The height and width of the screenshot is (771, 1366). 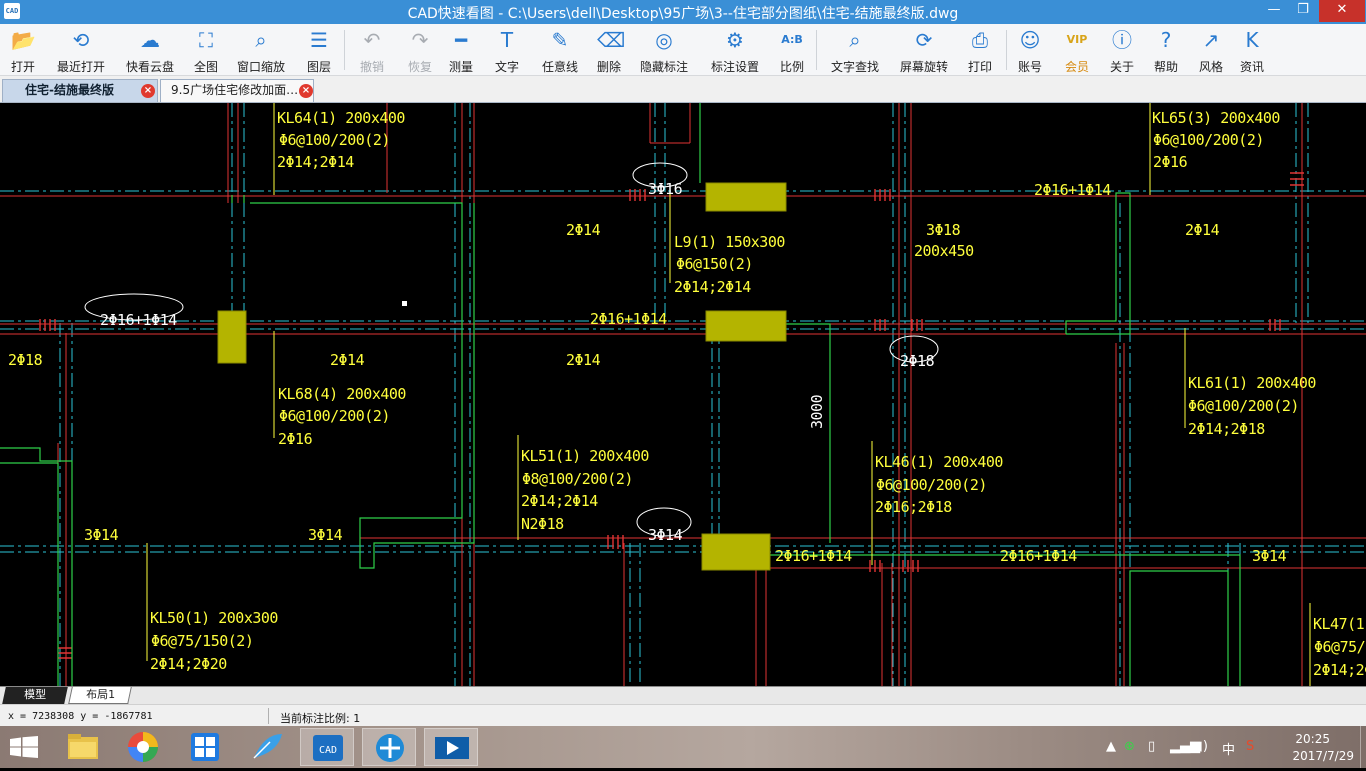 I want to click on toolbar-button-rotate-screen: ⟳ 屏幕旋转, so click(x=924, y=51).